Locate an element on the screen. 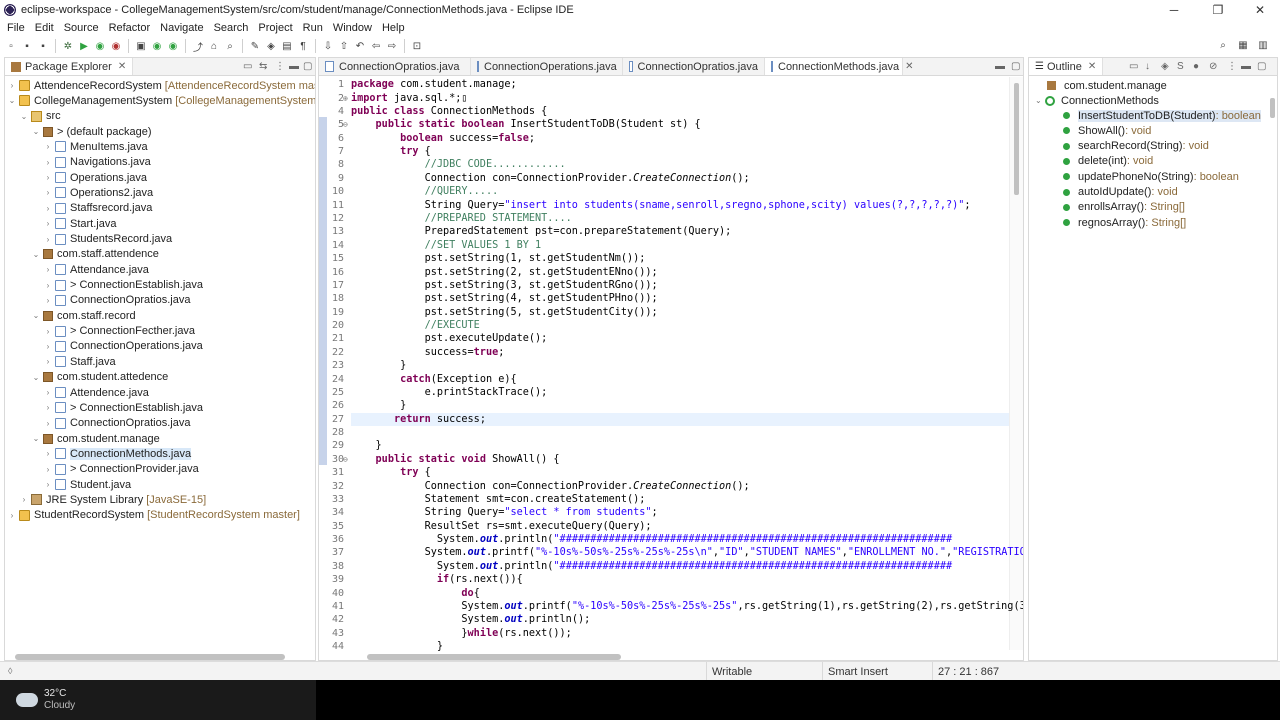 The image size is (1280, 720). code-line: 43 }while(rs.next()); is located at coordinates (655, 633).